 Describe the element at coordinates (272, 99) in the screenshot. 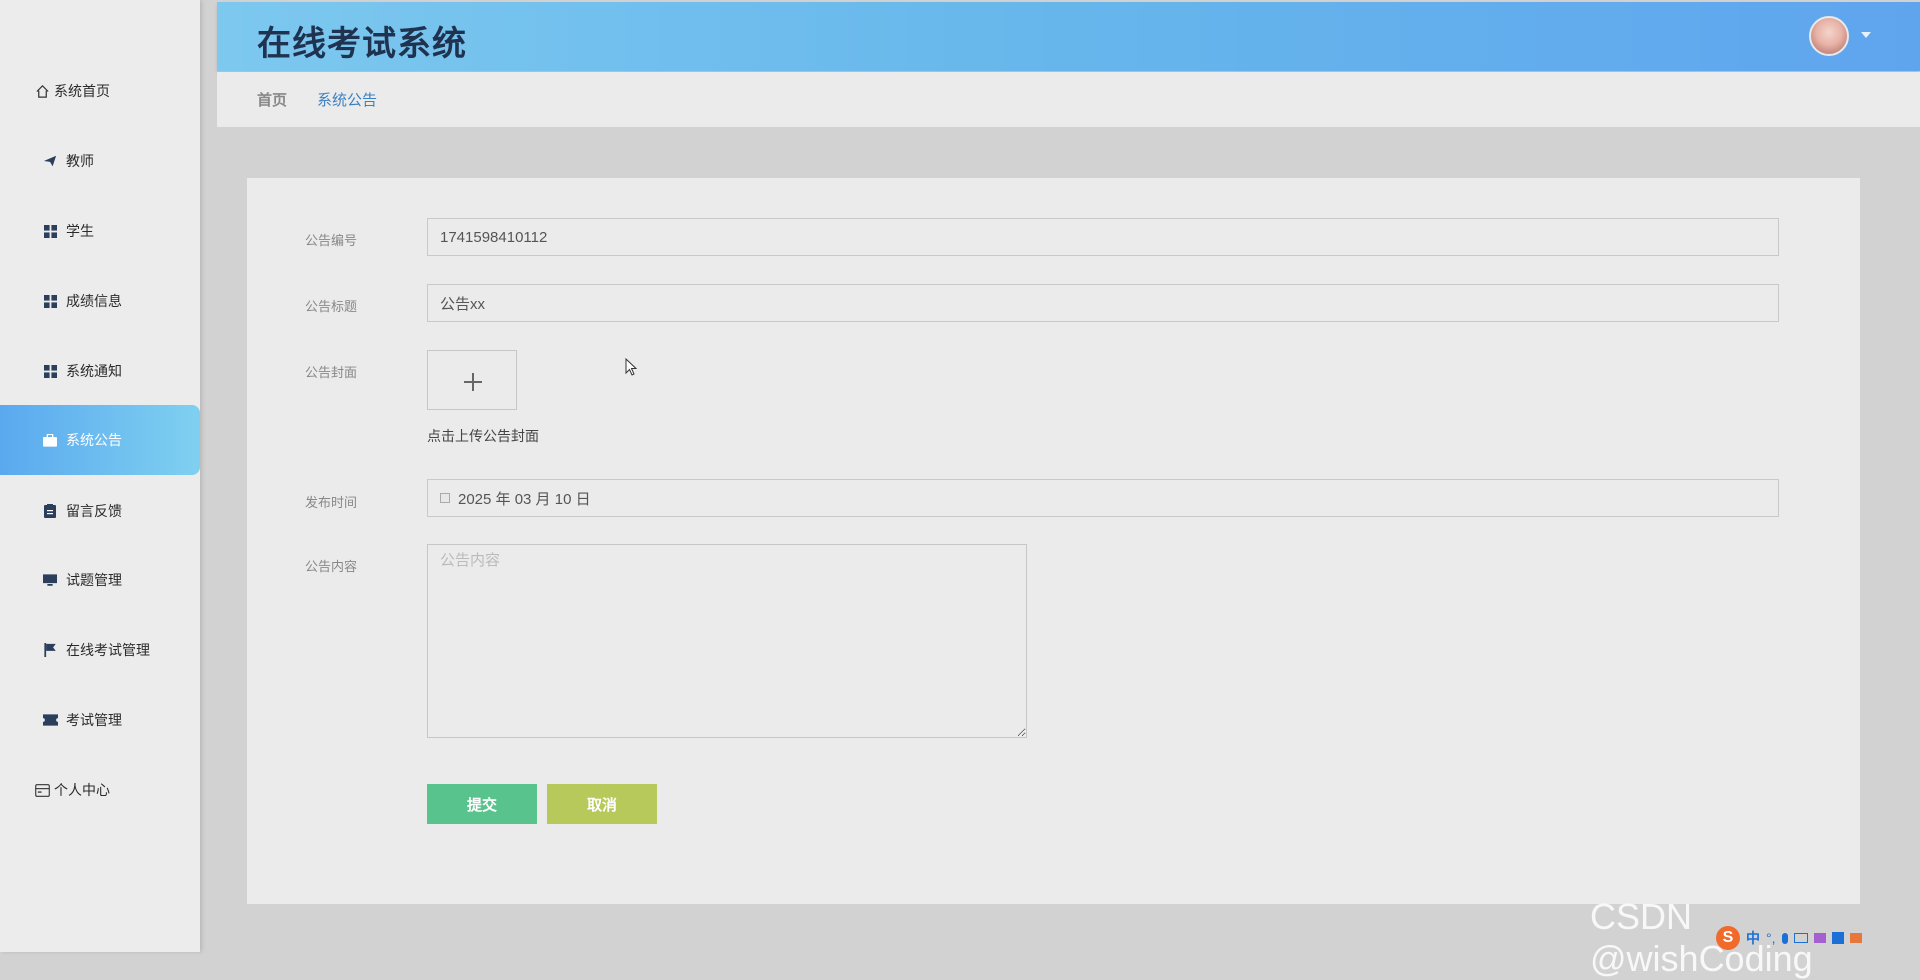

I see `breadcrumb-home-link: 首页` at that location.